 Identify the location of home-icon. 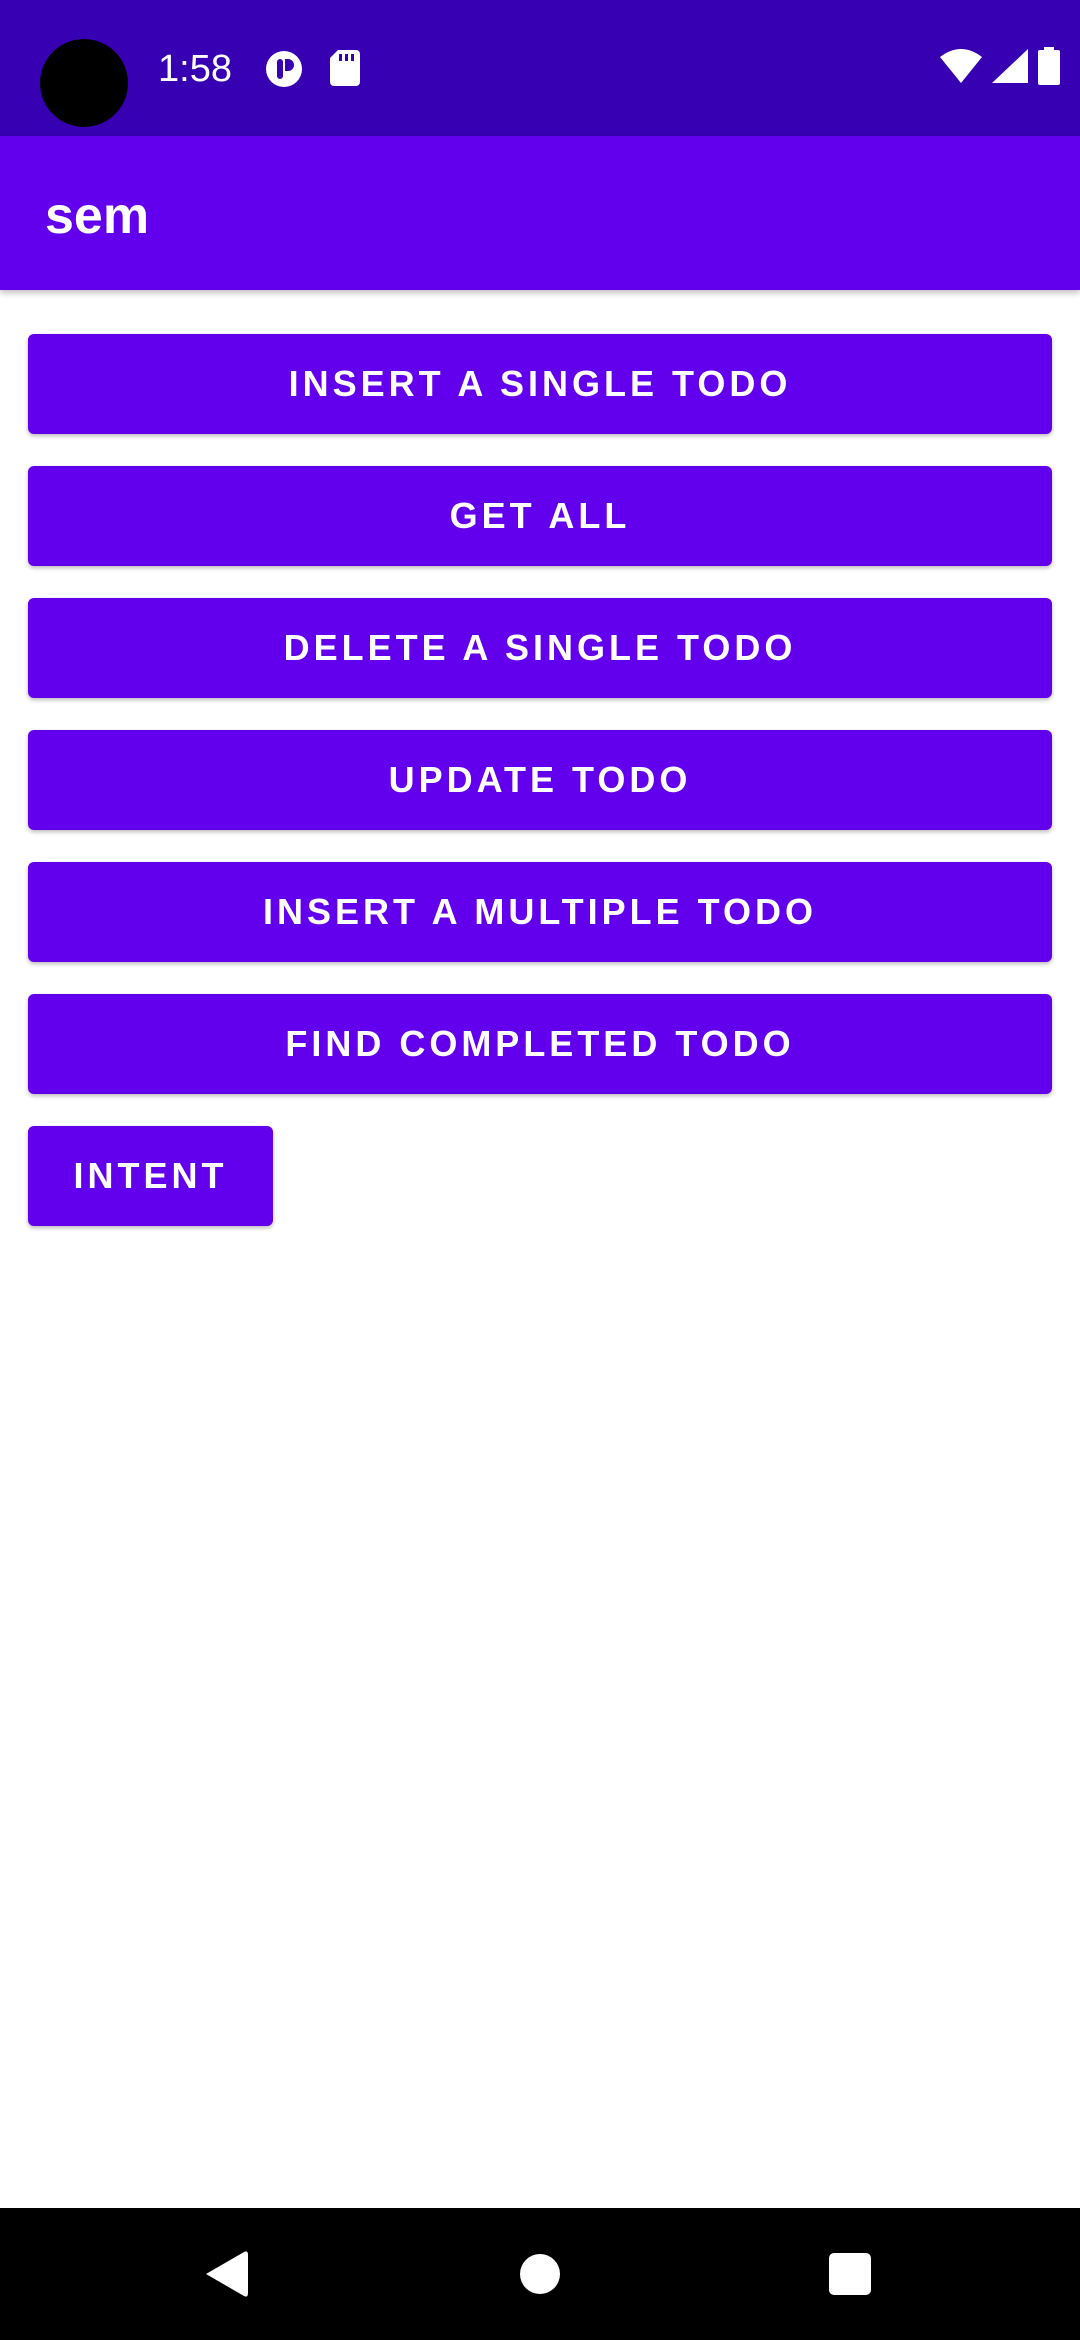
(540, 2274).